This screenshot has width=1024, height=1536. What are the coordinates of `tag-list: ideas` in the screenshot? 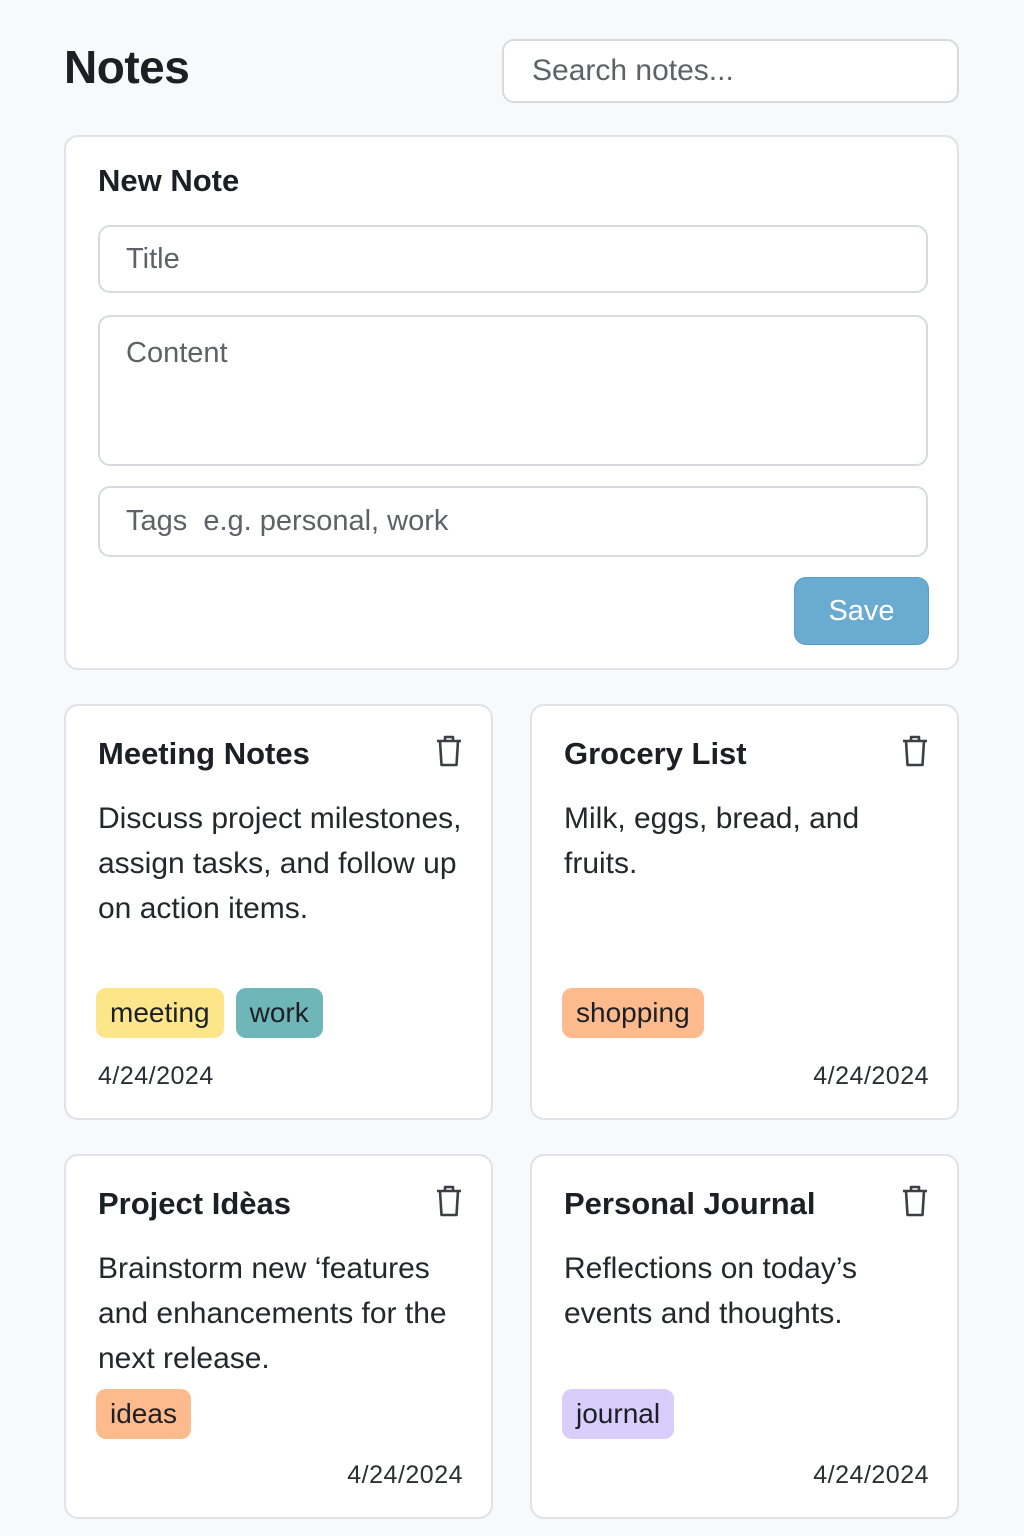 It's located at (143, 1414).